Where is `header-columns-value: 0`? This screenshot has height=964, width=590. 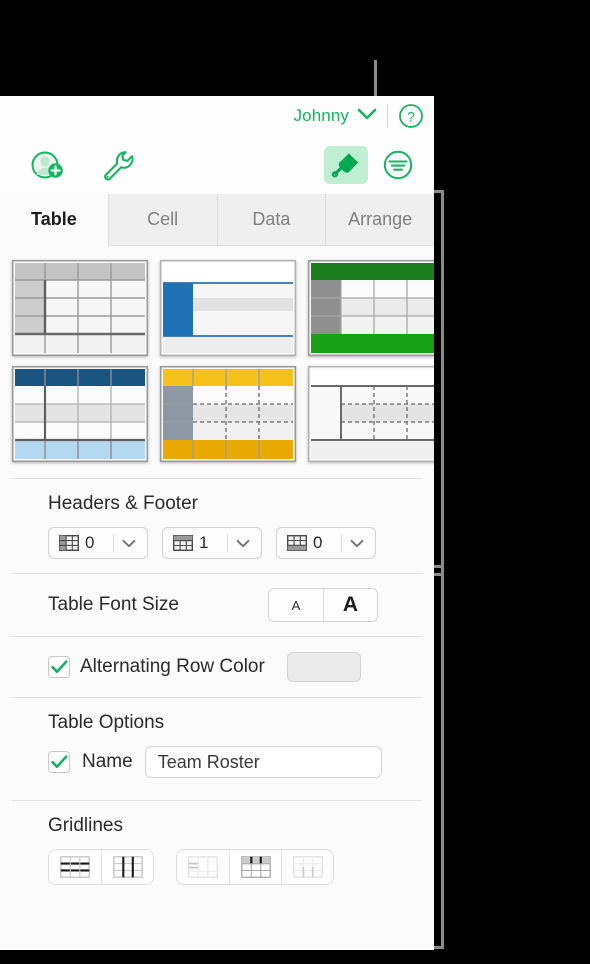
header-columns-value: 0 is located at coordinates (90, 542).